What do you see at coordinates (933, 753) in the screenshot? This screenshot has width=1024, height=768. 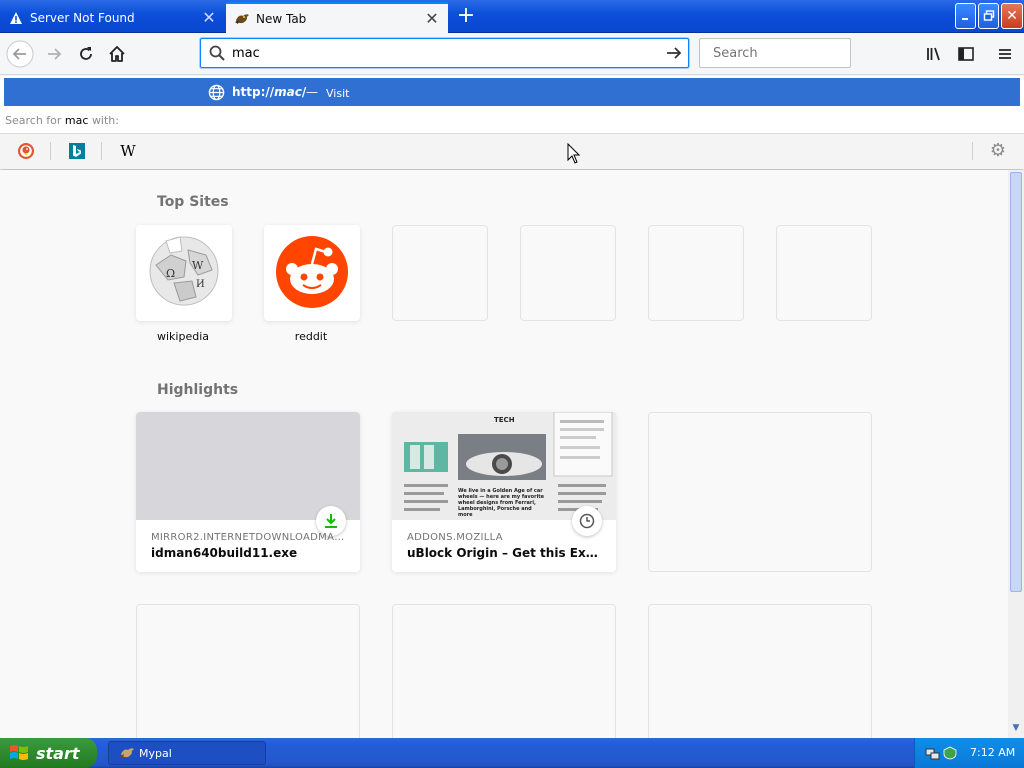 I see `network-icon` at bounding box center [933, 753].